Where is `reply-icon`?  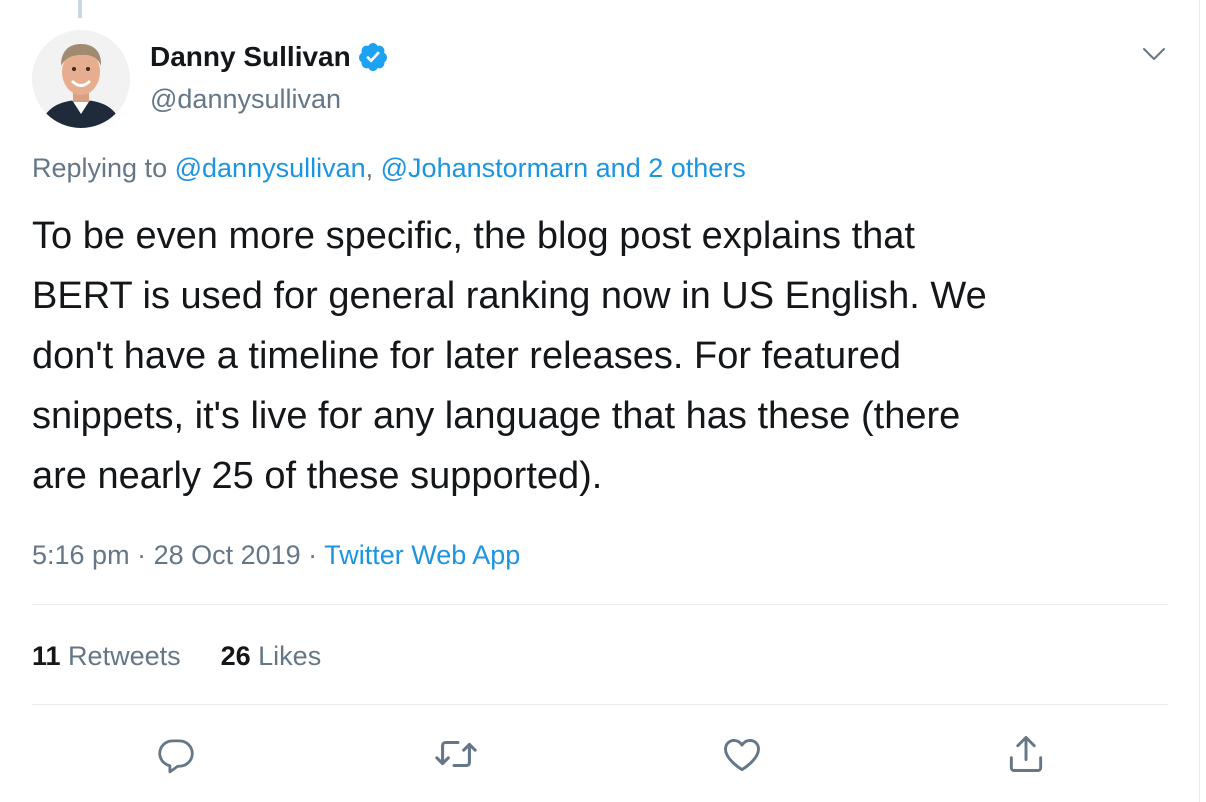
reply-icon is located at coordinates (176, 756).